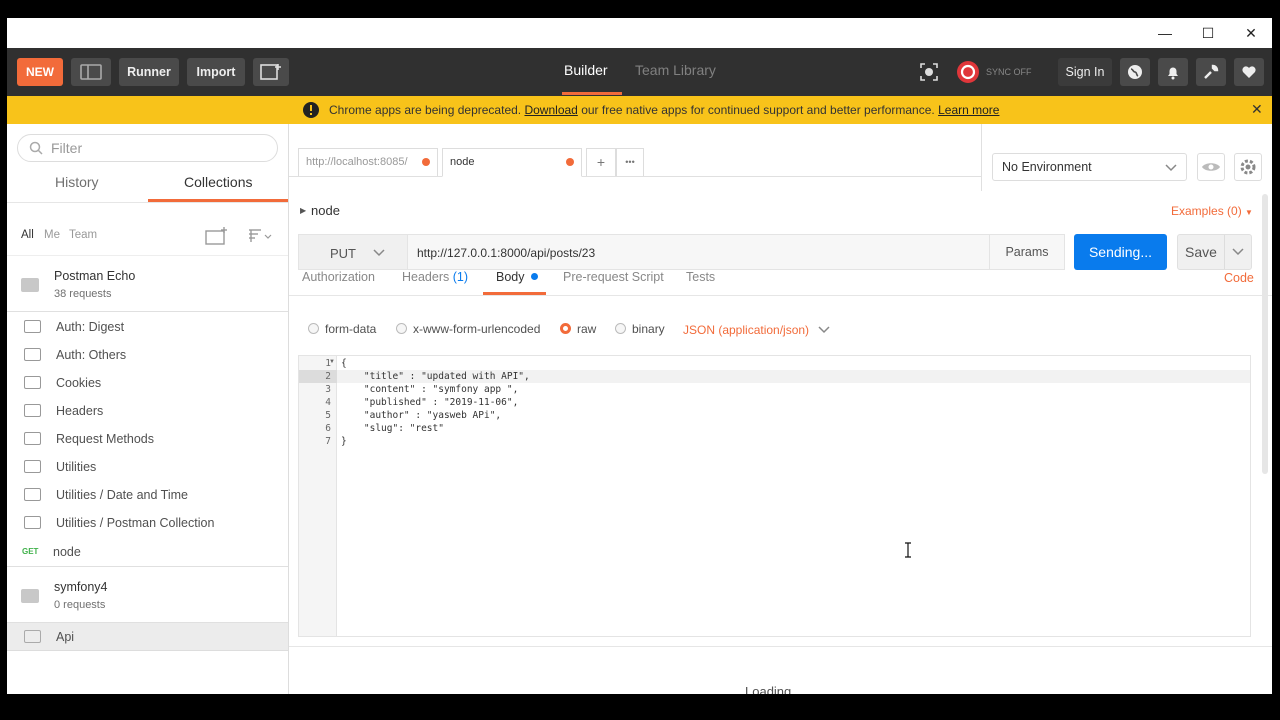 The height and width of the screenshot is (720, 1280). Describe the element at coordinates (1027, 252) in the screenshot. I see `params-button: Params` at that location.